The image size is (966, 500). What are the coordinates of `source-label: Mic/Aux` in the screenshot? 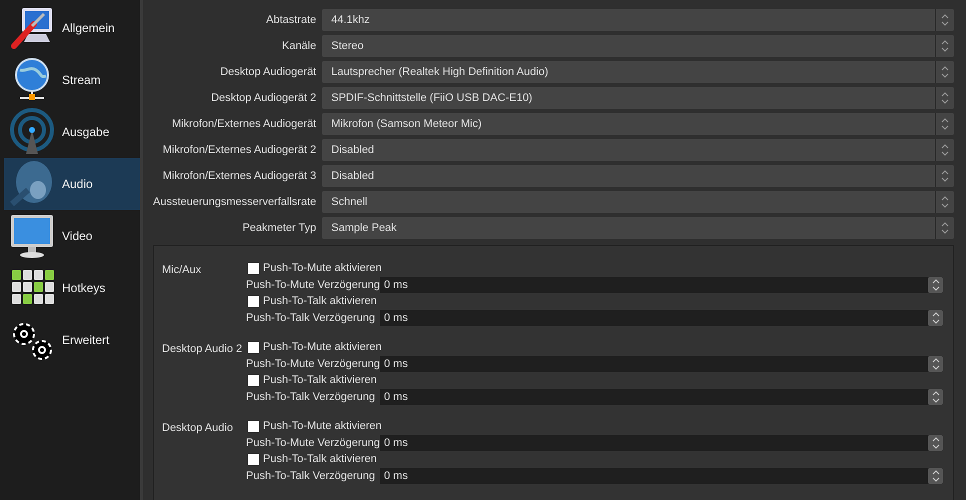 It's located at (182, 270).